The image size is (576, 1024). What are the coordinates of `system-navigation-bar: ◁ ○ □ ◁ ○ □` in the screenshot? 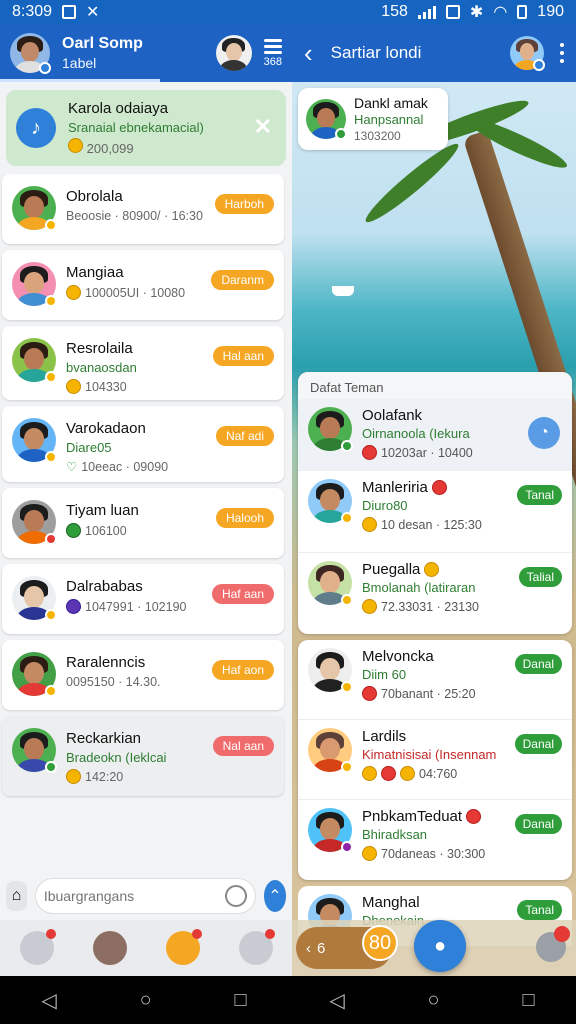 It's located at (288, 1000).